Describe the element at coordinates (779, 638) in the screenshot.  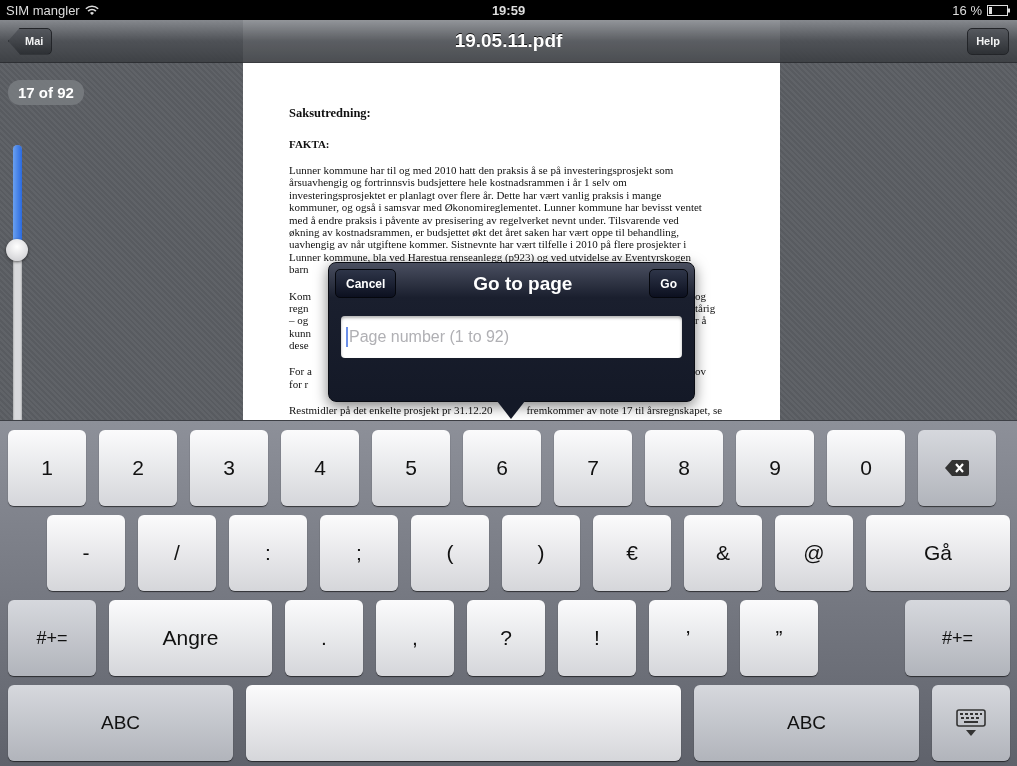
I see `keyboard-key: ”` at that location.